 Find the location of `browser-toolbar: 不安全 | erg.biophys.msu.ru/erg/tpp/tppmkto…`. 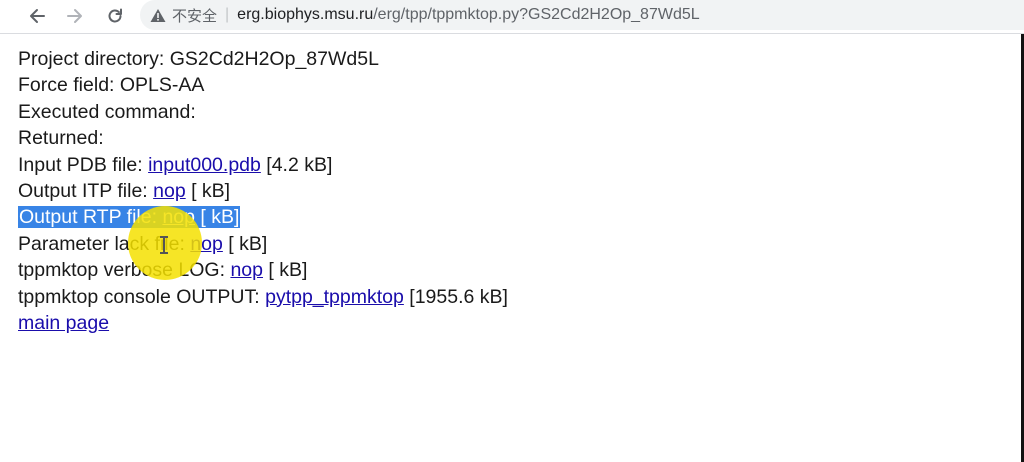

browser-toolbar: 不安全 | erg.biophys.msu.ru/erg/tpp/tppmkto… is located at coordinates (512, 17).